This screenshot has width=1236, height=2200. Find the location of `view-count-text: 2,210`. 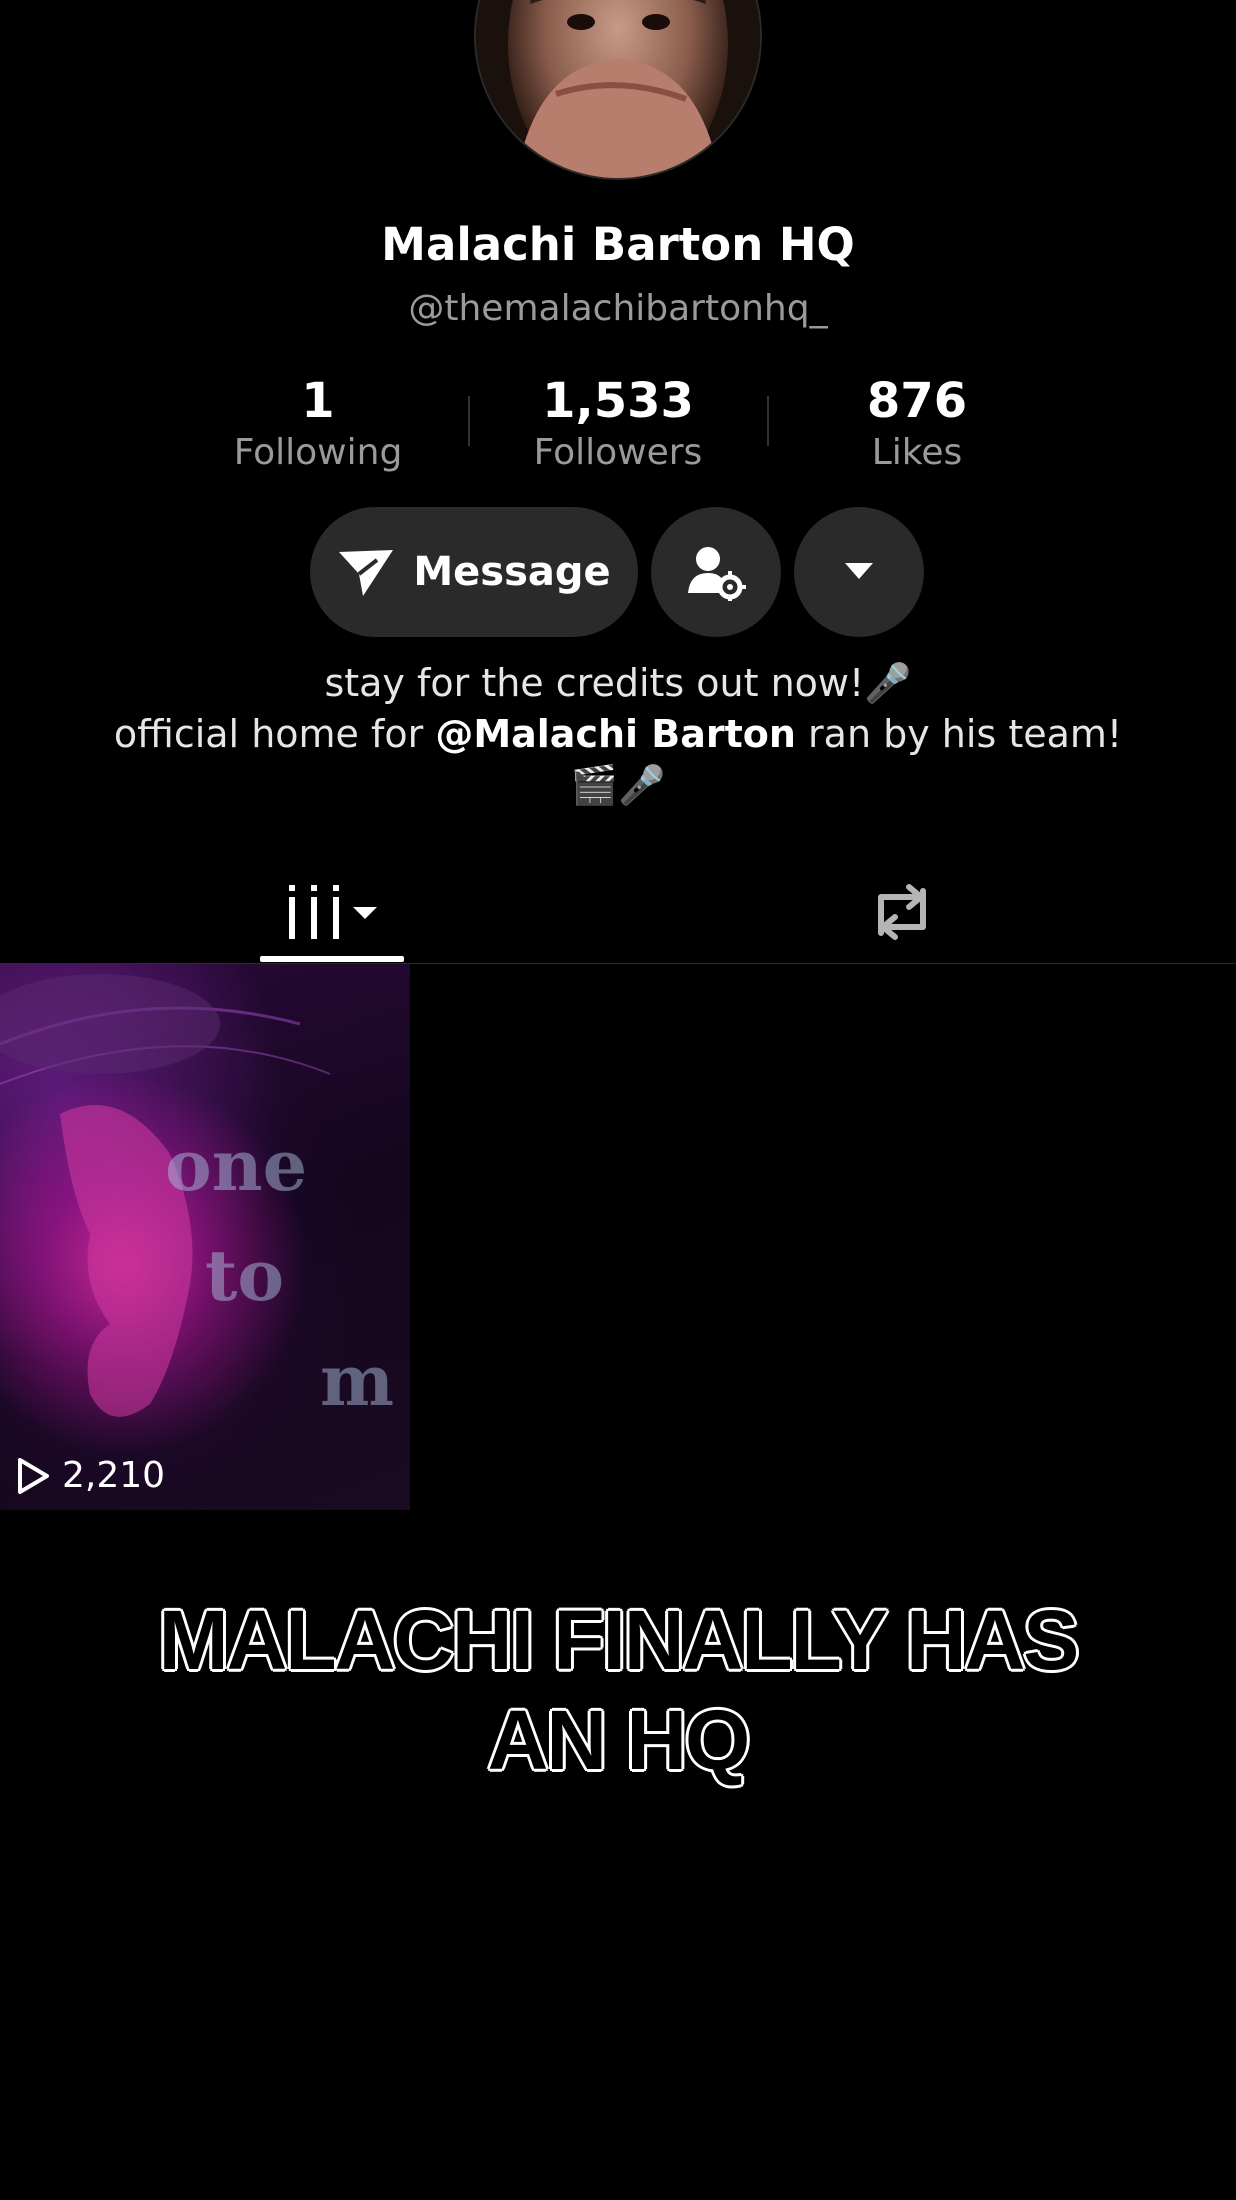

view-count-text: 2,210 is located at coordinates (114, 1475).